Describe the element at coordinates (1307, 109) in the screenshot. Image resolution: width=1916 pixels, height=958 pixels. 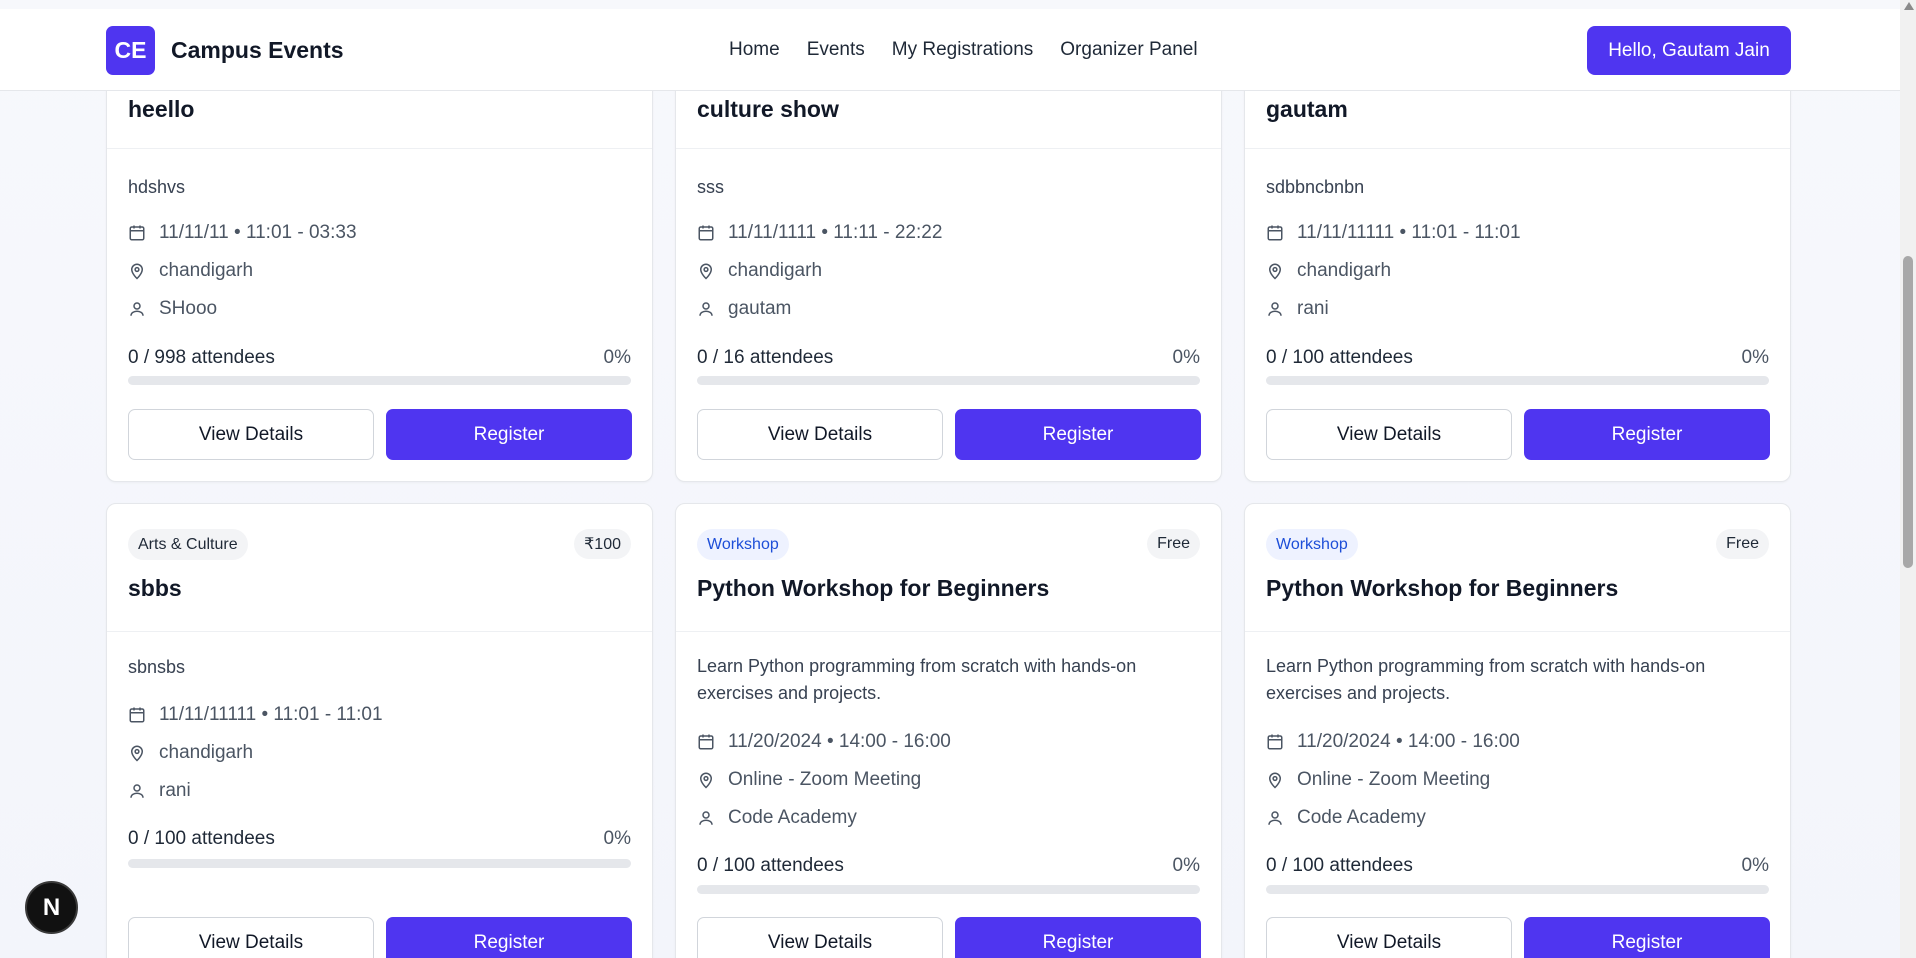
I see `event-title: gautam` at that location.